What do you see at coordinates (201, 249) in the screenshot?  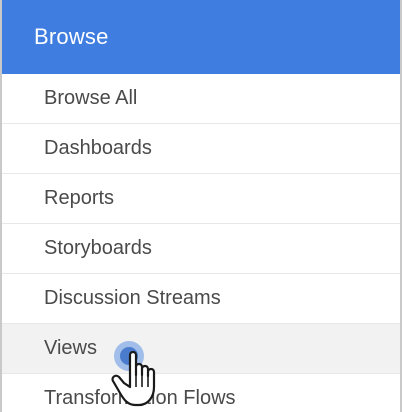 I see `menu-item-storyboards: Storyboards` at bounding box center [201, 249].